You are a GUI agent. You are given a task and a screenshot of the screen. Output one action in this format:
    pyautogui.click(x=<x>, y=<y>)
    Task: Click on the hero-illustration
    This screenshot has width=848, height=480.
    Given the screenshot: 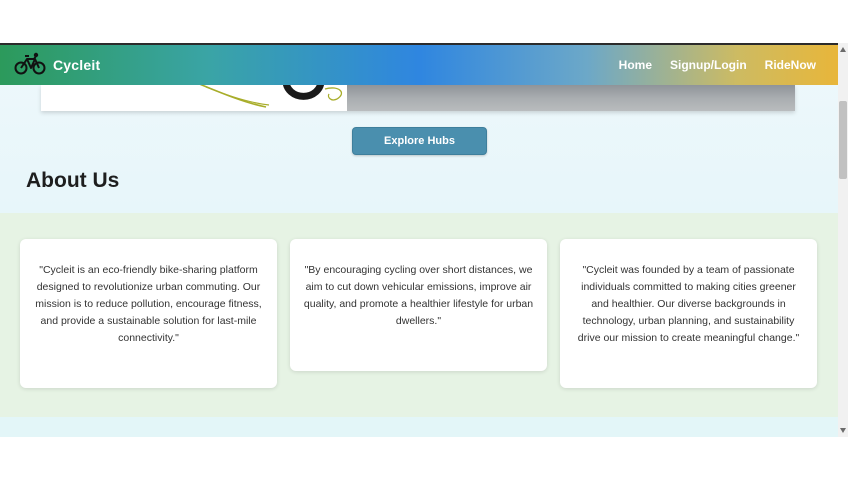 What is the action you would take?
    pyautogui.click(x=194, y=98)
    